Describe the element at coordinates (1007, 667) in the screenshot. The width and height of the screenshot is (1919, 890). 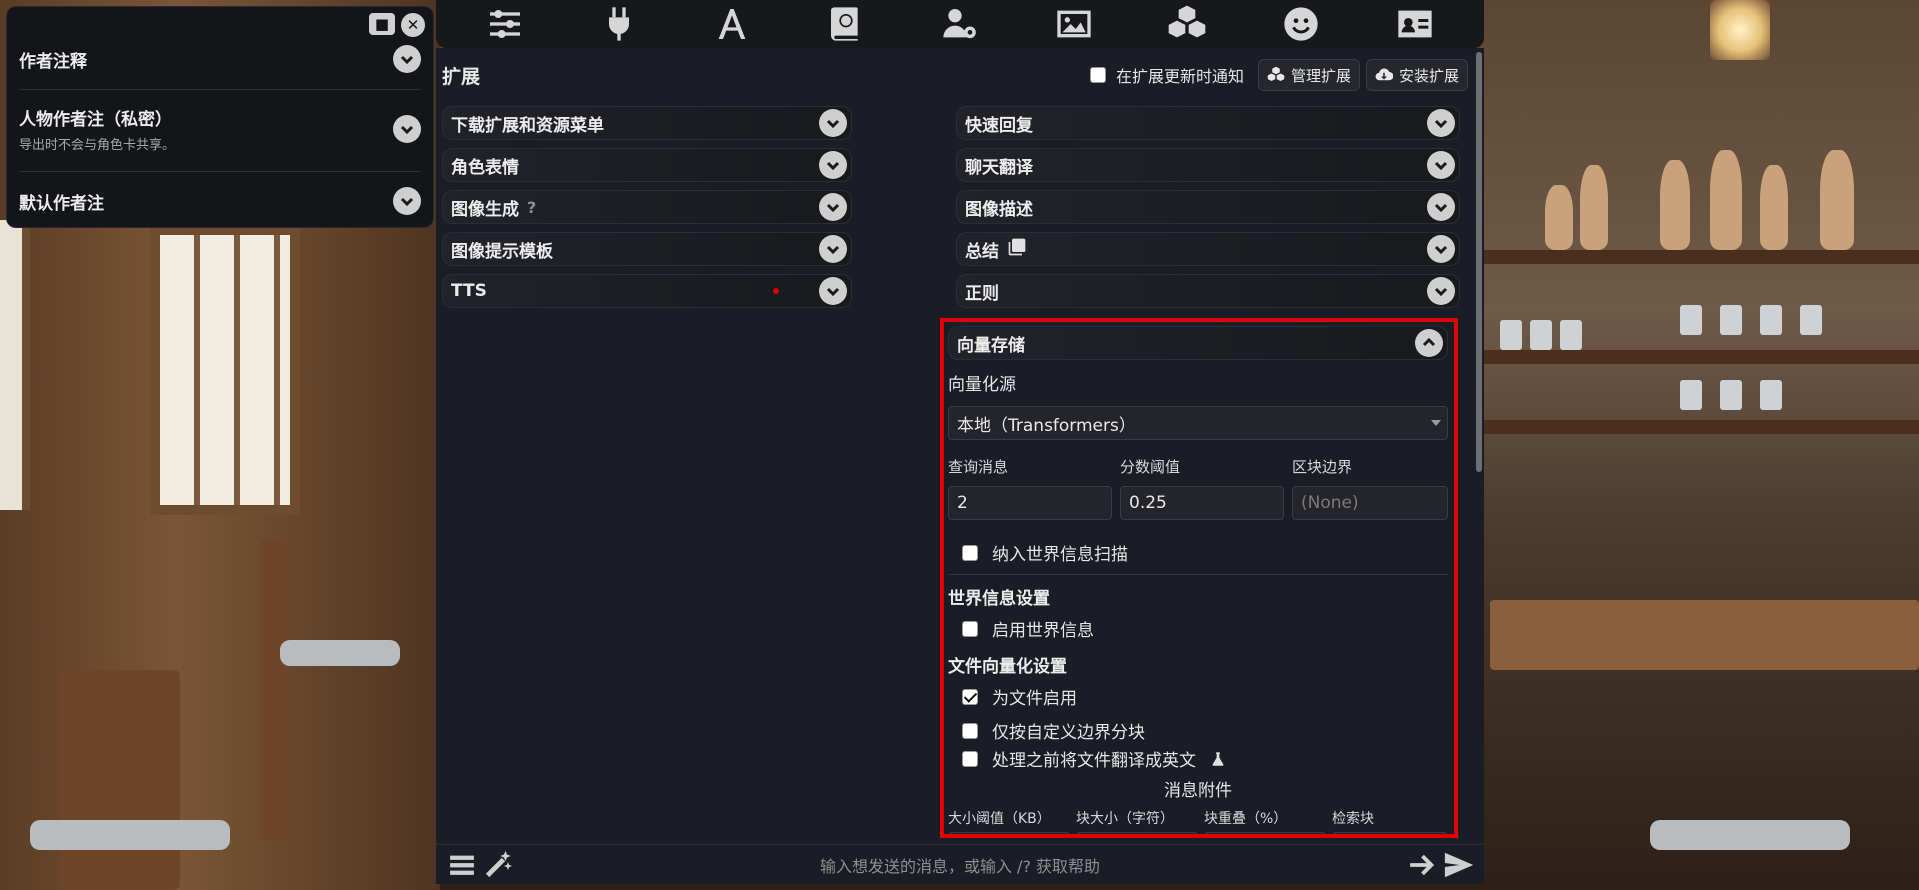
I see `file-vectorization-section-title: 文件向量化设置` at that location.